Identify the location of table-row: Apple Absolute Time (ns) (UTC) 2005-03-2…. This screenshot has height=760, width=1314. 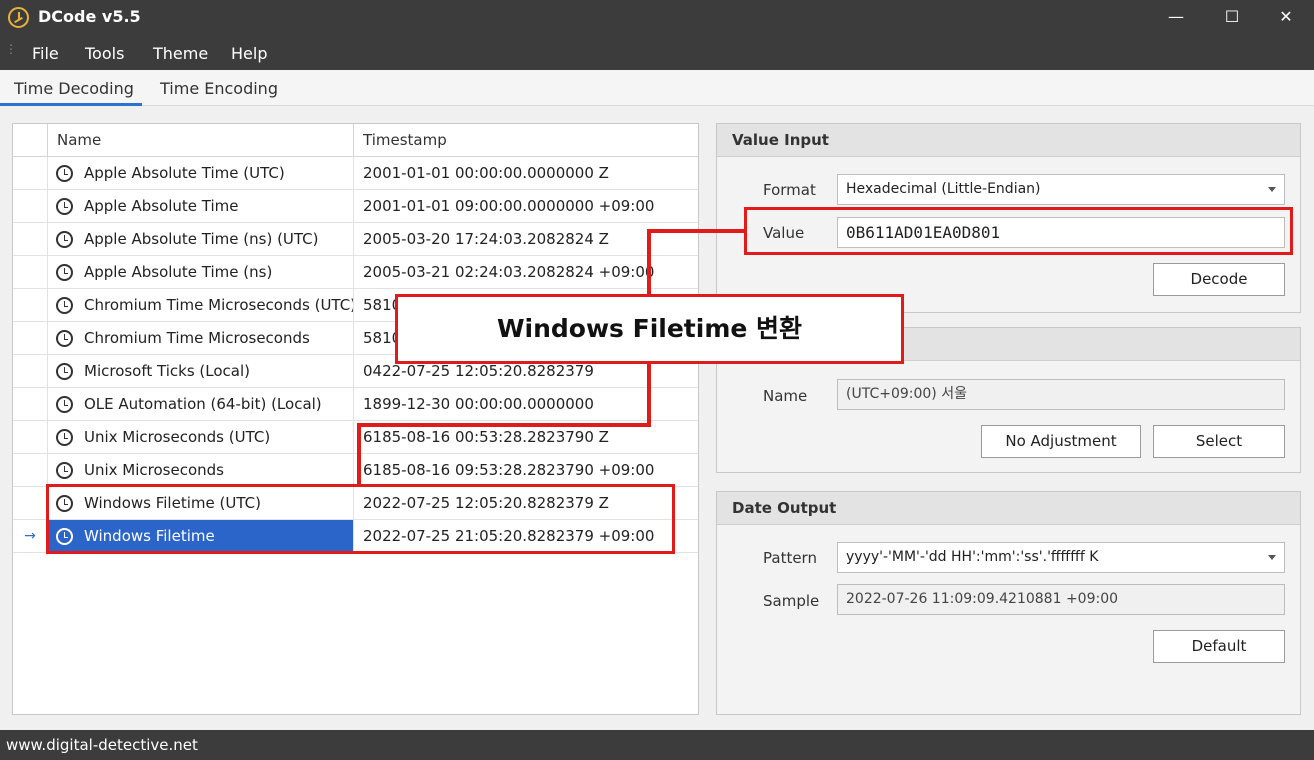
(355, 239).